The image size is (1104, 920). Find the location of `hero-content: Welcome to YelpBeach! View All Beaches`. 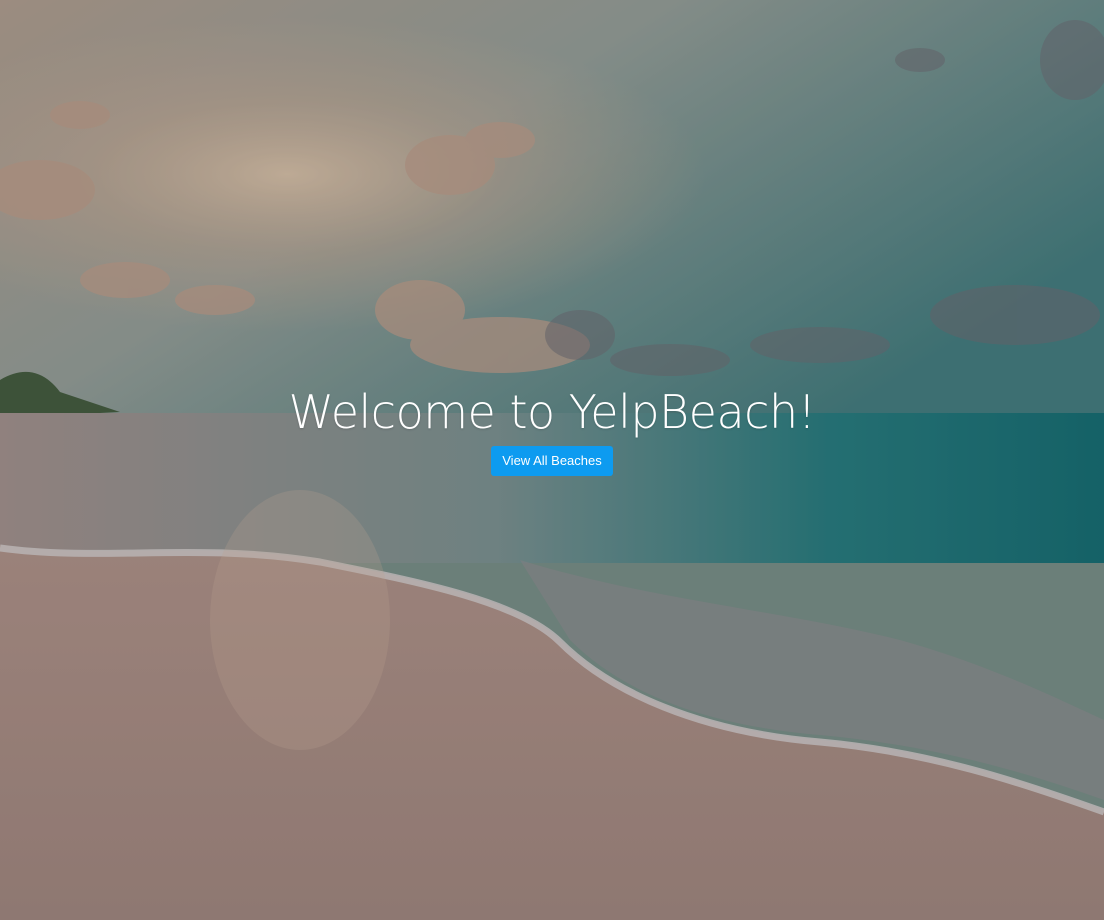

hero-content: Welcome to YelpBeach! View All Beaches is located at coordinates (552, 430).